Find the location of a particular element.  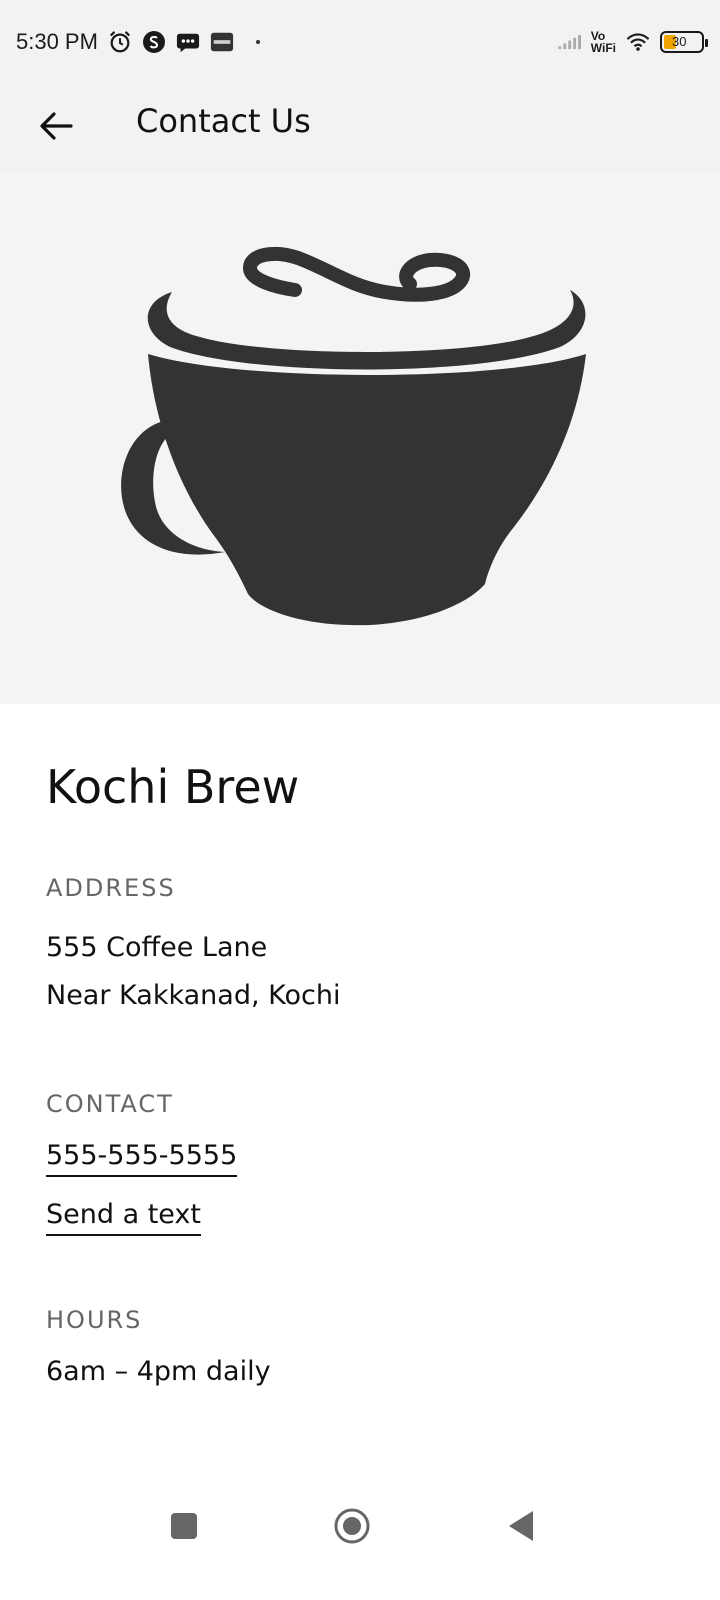

battery-icon: 30 is located at coordinates (684, 42).